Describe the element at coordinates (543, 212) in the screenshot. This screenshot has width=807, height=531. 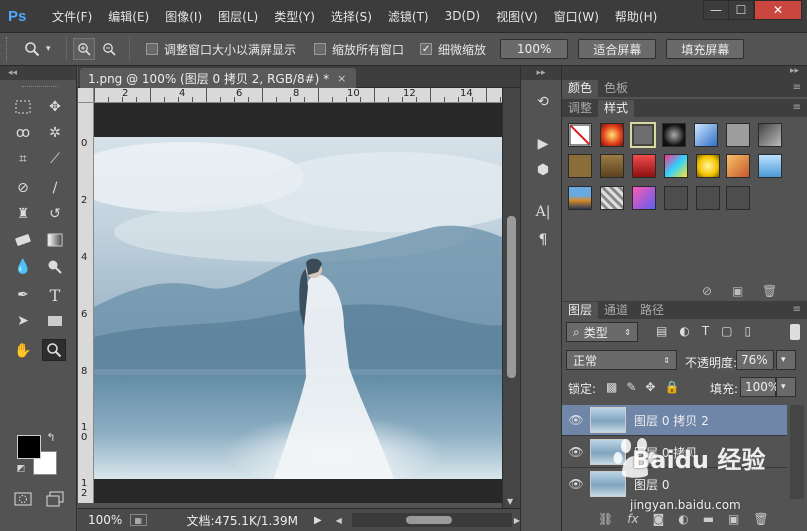
I see `character-panel-button: A|` at that location.